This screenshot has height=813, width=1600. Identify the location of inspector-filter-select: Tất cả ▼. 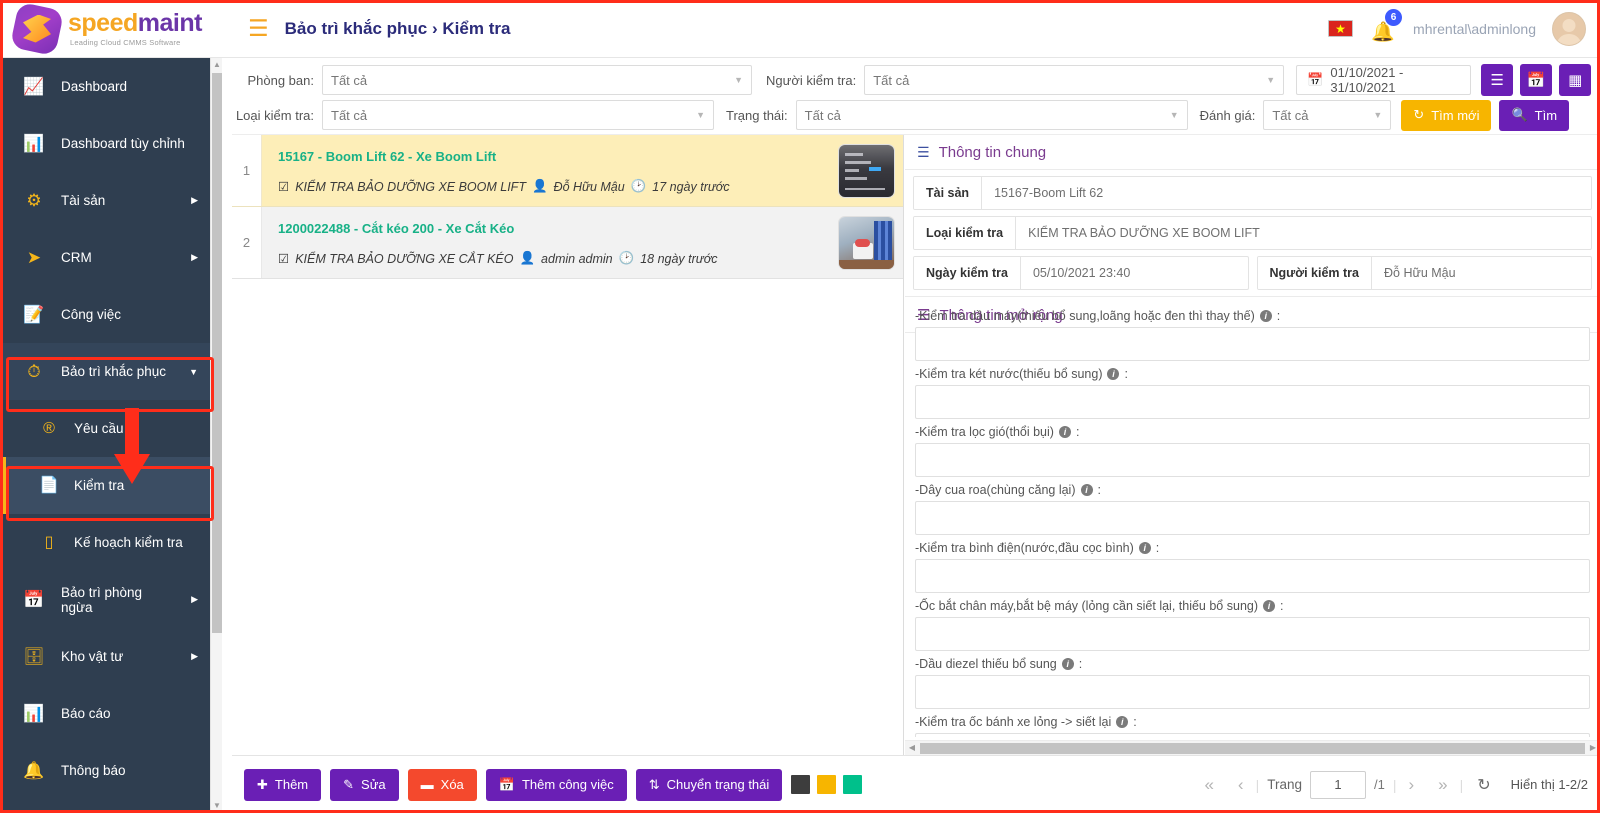
(1074, 80).